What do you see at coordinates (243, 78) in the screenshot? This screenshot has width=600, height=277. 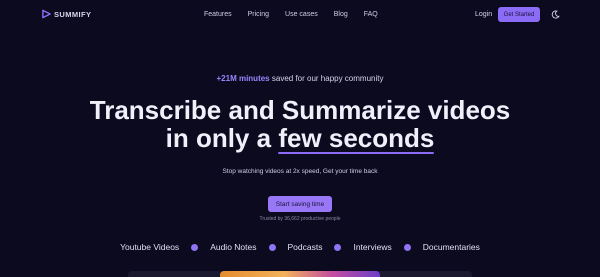 I see `tagline-highlight: +21M minutes` at bounding box center [243, 78].